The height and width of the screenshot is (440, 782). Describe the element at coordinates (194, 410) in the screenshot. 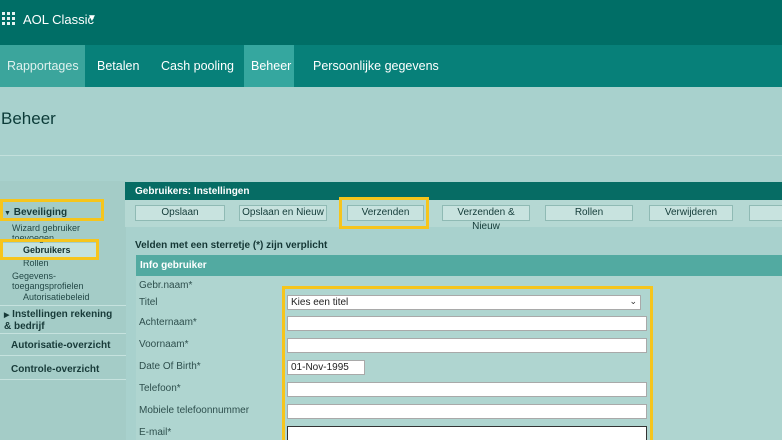

I see `mobile-label: Mobiele telefoonnummer` at that location.